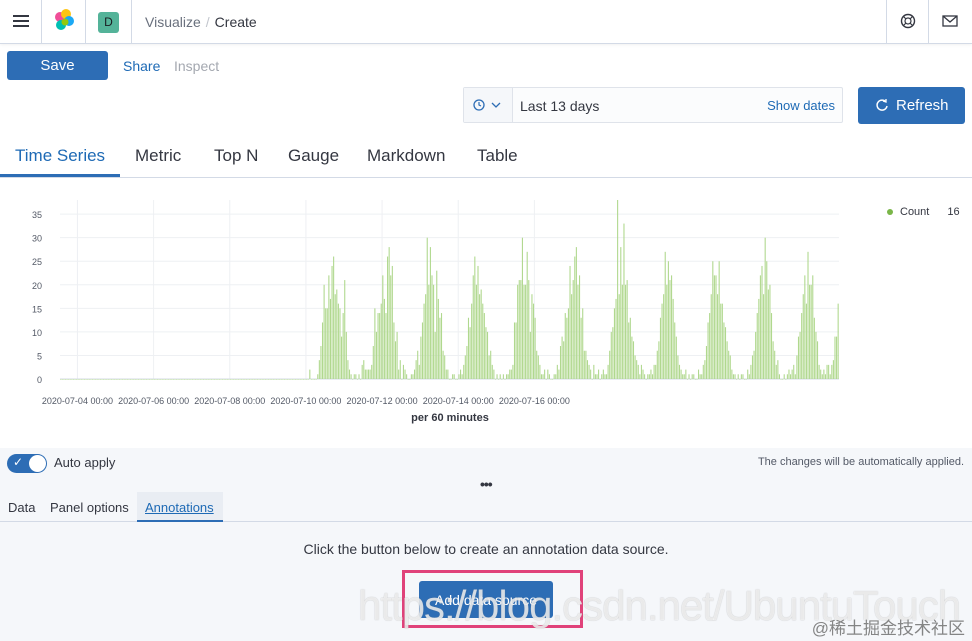 The width and height of the screenshot is (972, 641). What do you see at coordinates (21, 16) in the screenshot?
I see `hamburger-icon` at bounding box center [21, 16].